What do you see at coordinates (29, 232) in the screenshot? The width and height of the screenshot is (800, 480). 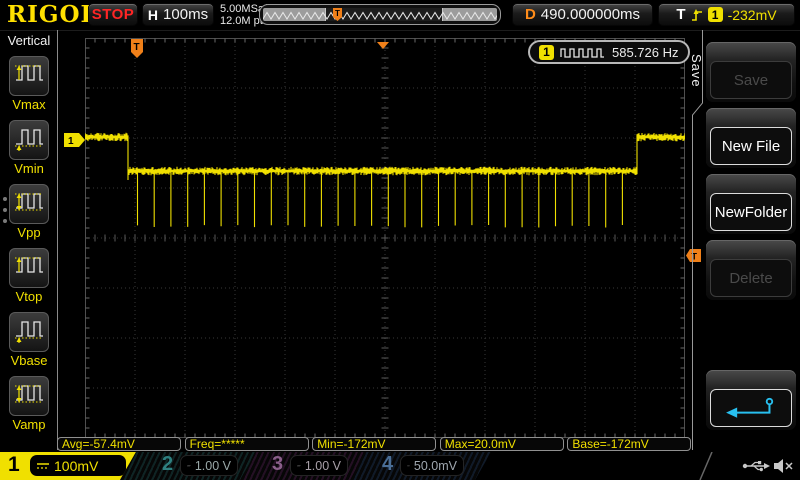 I see `measure-item-label: Vpp` at bounding box center [29, 232].